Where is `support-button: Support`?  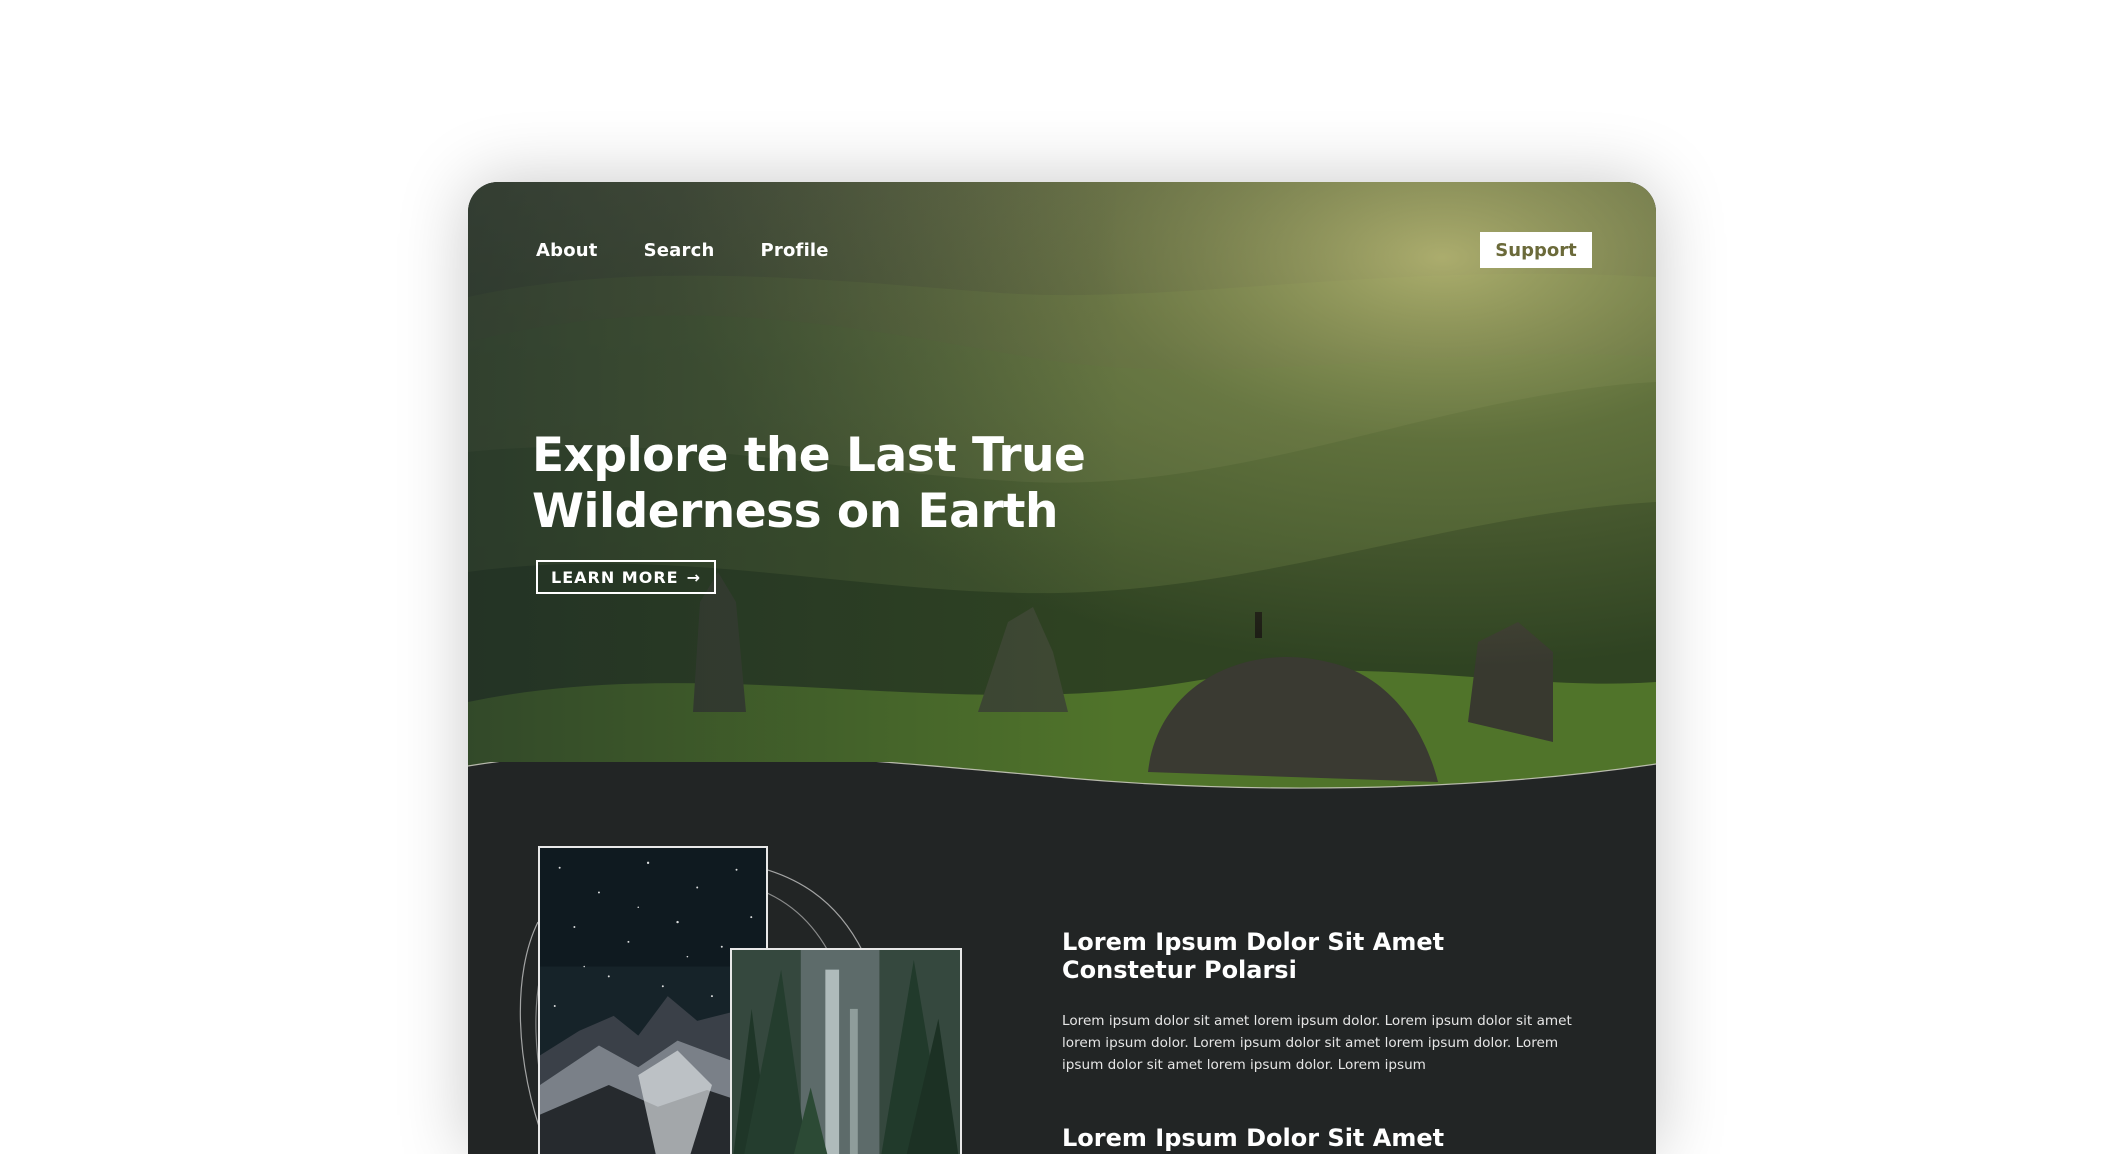
support-button: Support is located at coordinates (1536, 250).